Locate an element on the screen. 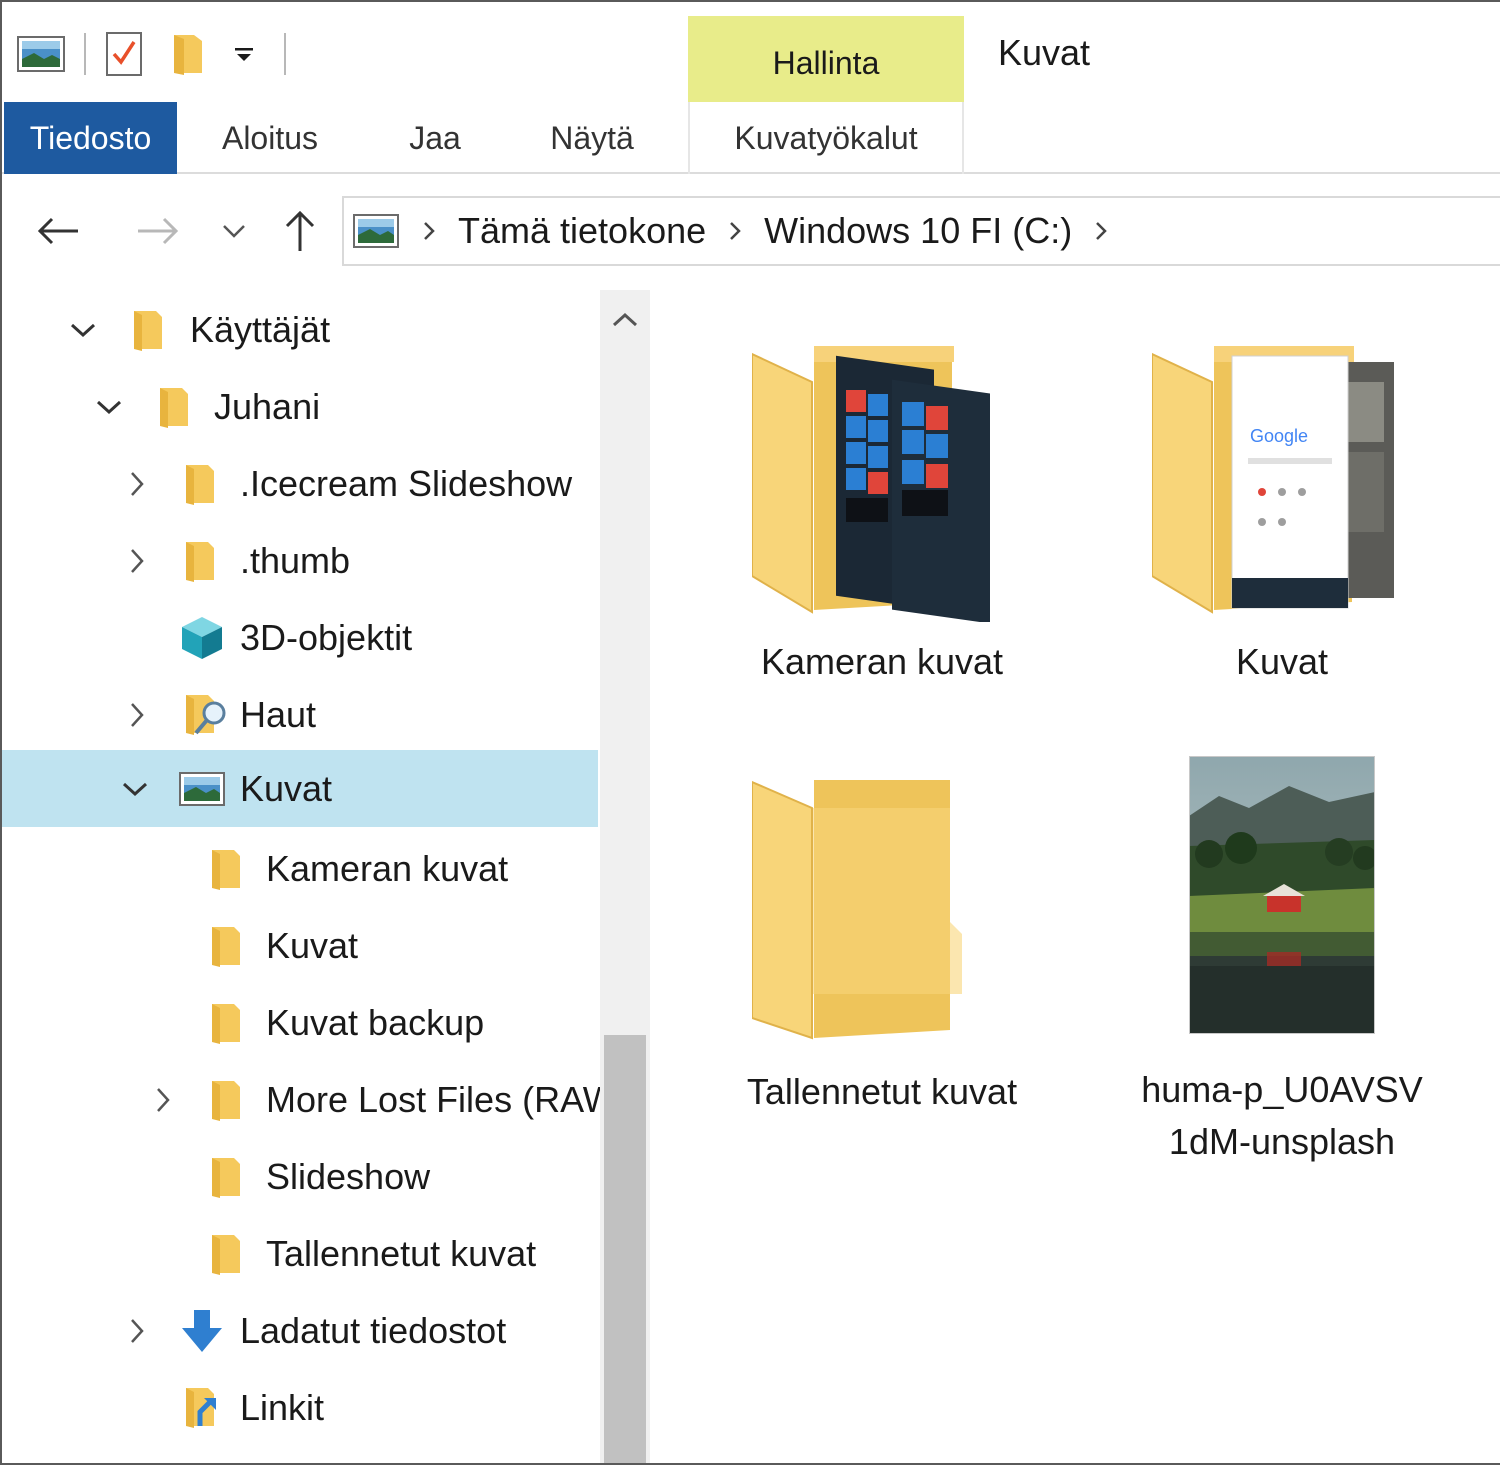  new-folder-icon is located at coordinates (188, 54).